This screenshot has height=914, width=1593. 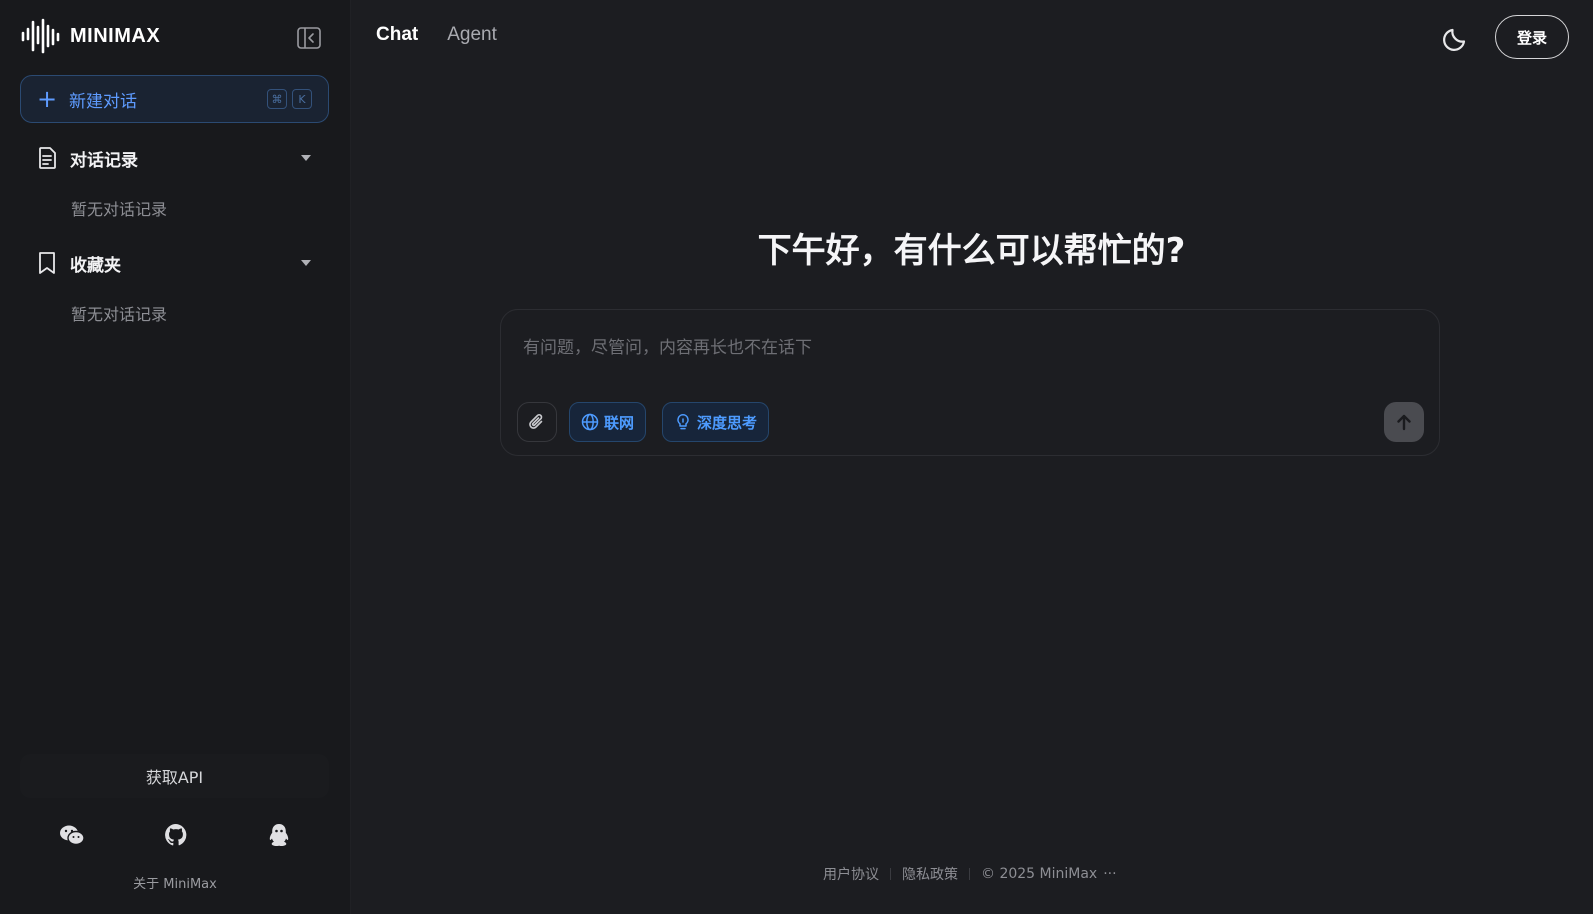 What do you see at coordinates (619, 422) in the screenshot?
I see `web-search-label: 联网` at bounding box center [619, 422].